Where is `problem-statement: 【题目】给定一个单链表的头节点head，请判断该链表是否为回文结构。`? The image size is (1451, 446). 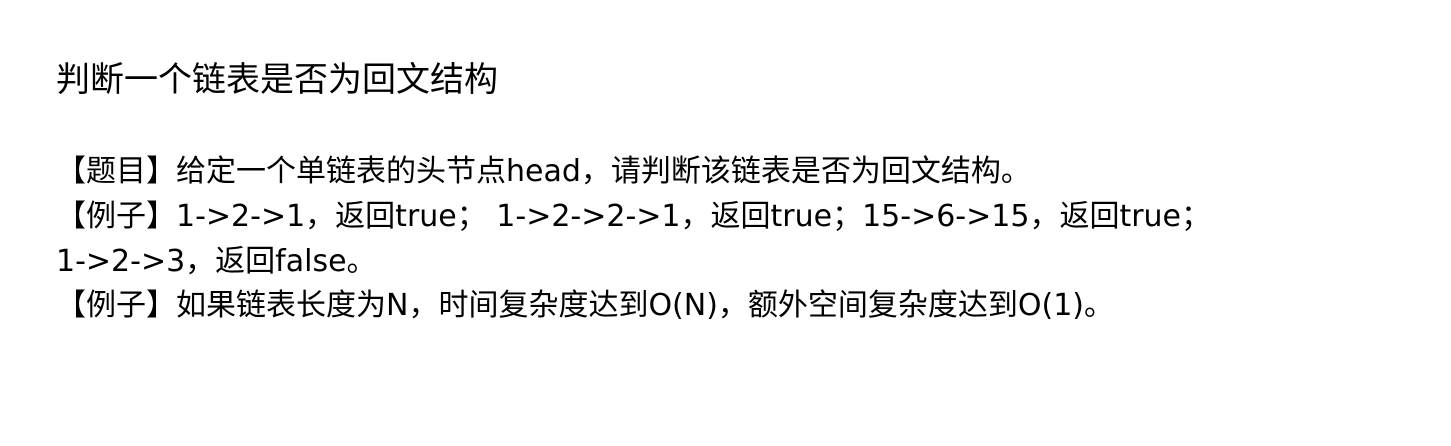 problem-statement: 【题目】给定一个单链表的头节点head，请判断该链表是否为回文结构。 is located at coordinates (543, 171).